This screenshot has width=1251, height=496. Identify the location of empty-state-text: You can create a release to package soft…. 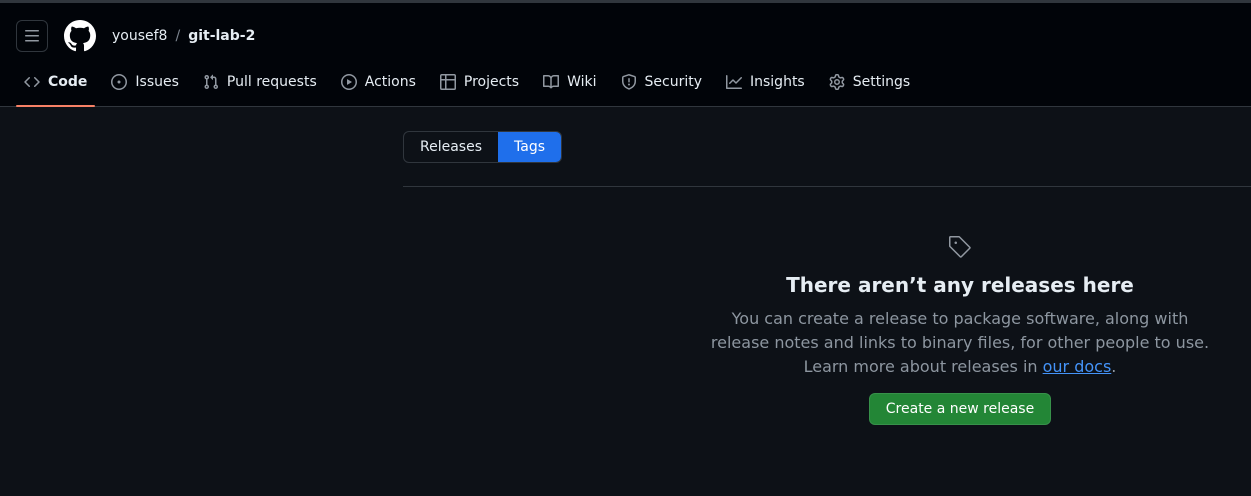
(960, 342).